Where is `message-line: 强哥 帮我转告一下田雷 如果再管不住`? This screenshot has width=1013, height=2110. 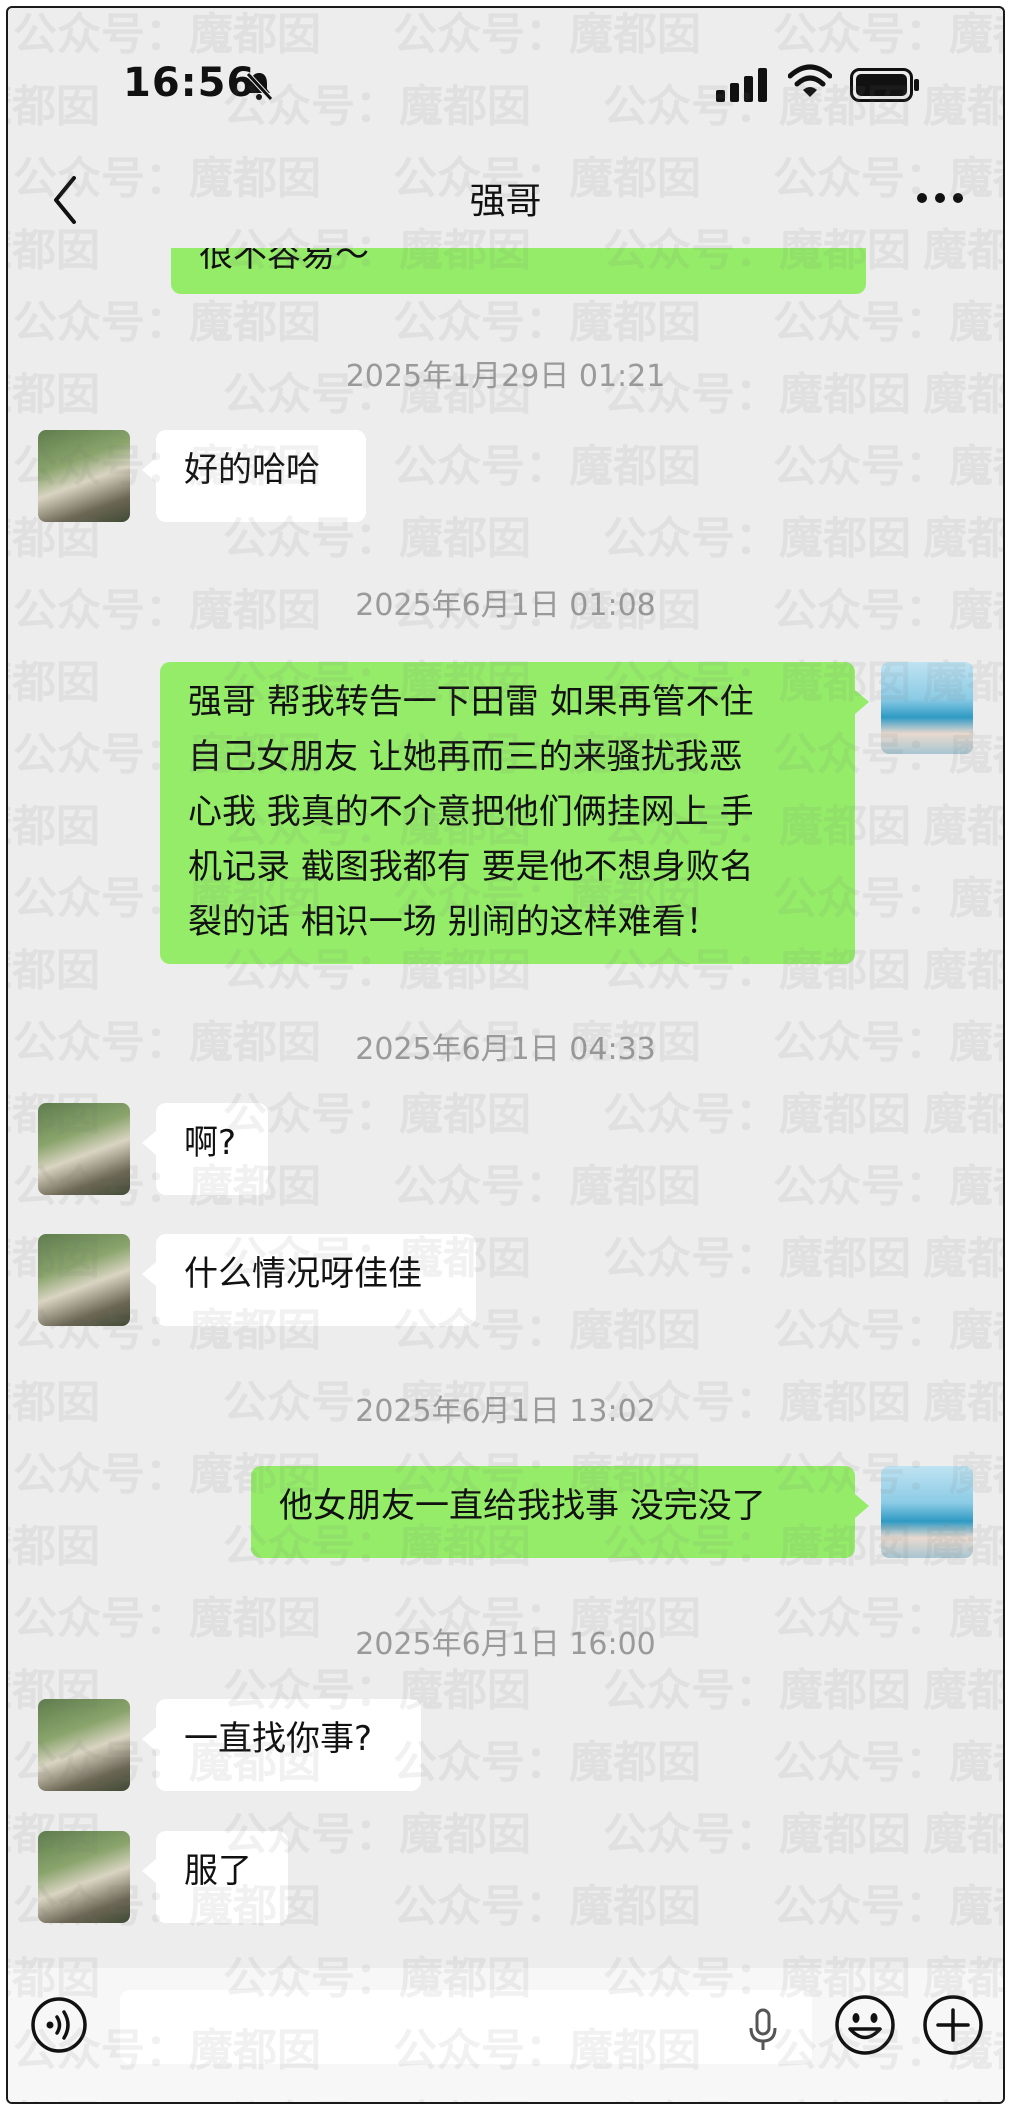
message-line: 强哥 帮我转告一下田雷 如果再管不住 is located at coordinates (471, 702).